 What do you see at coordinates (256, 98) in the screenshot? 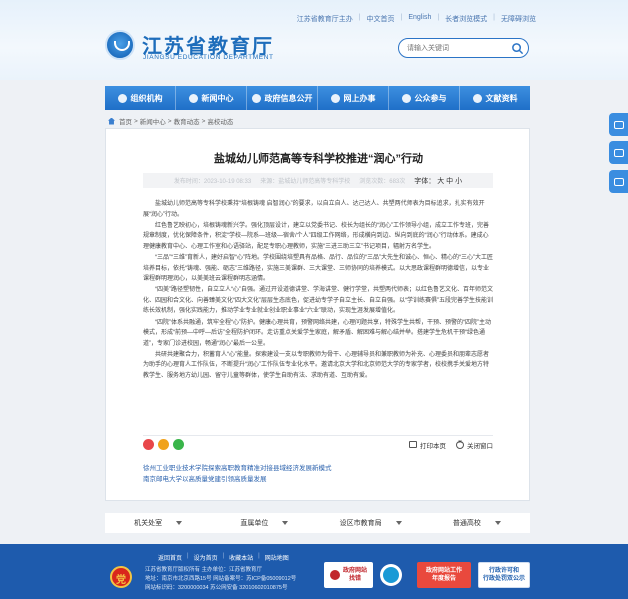
I see `gov-info-icon` at bounding box center [256, 98].